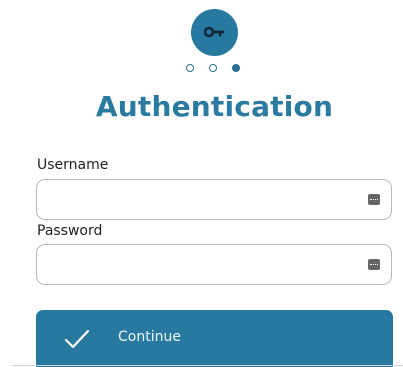  I want to click on password-label: Password, so click(70, 231).